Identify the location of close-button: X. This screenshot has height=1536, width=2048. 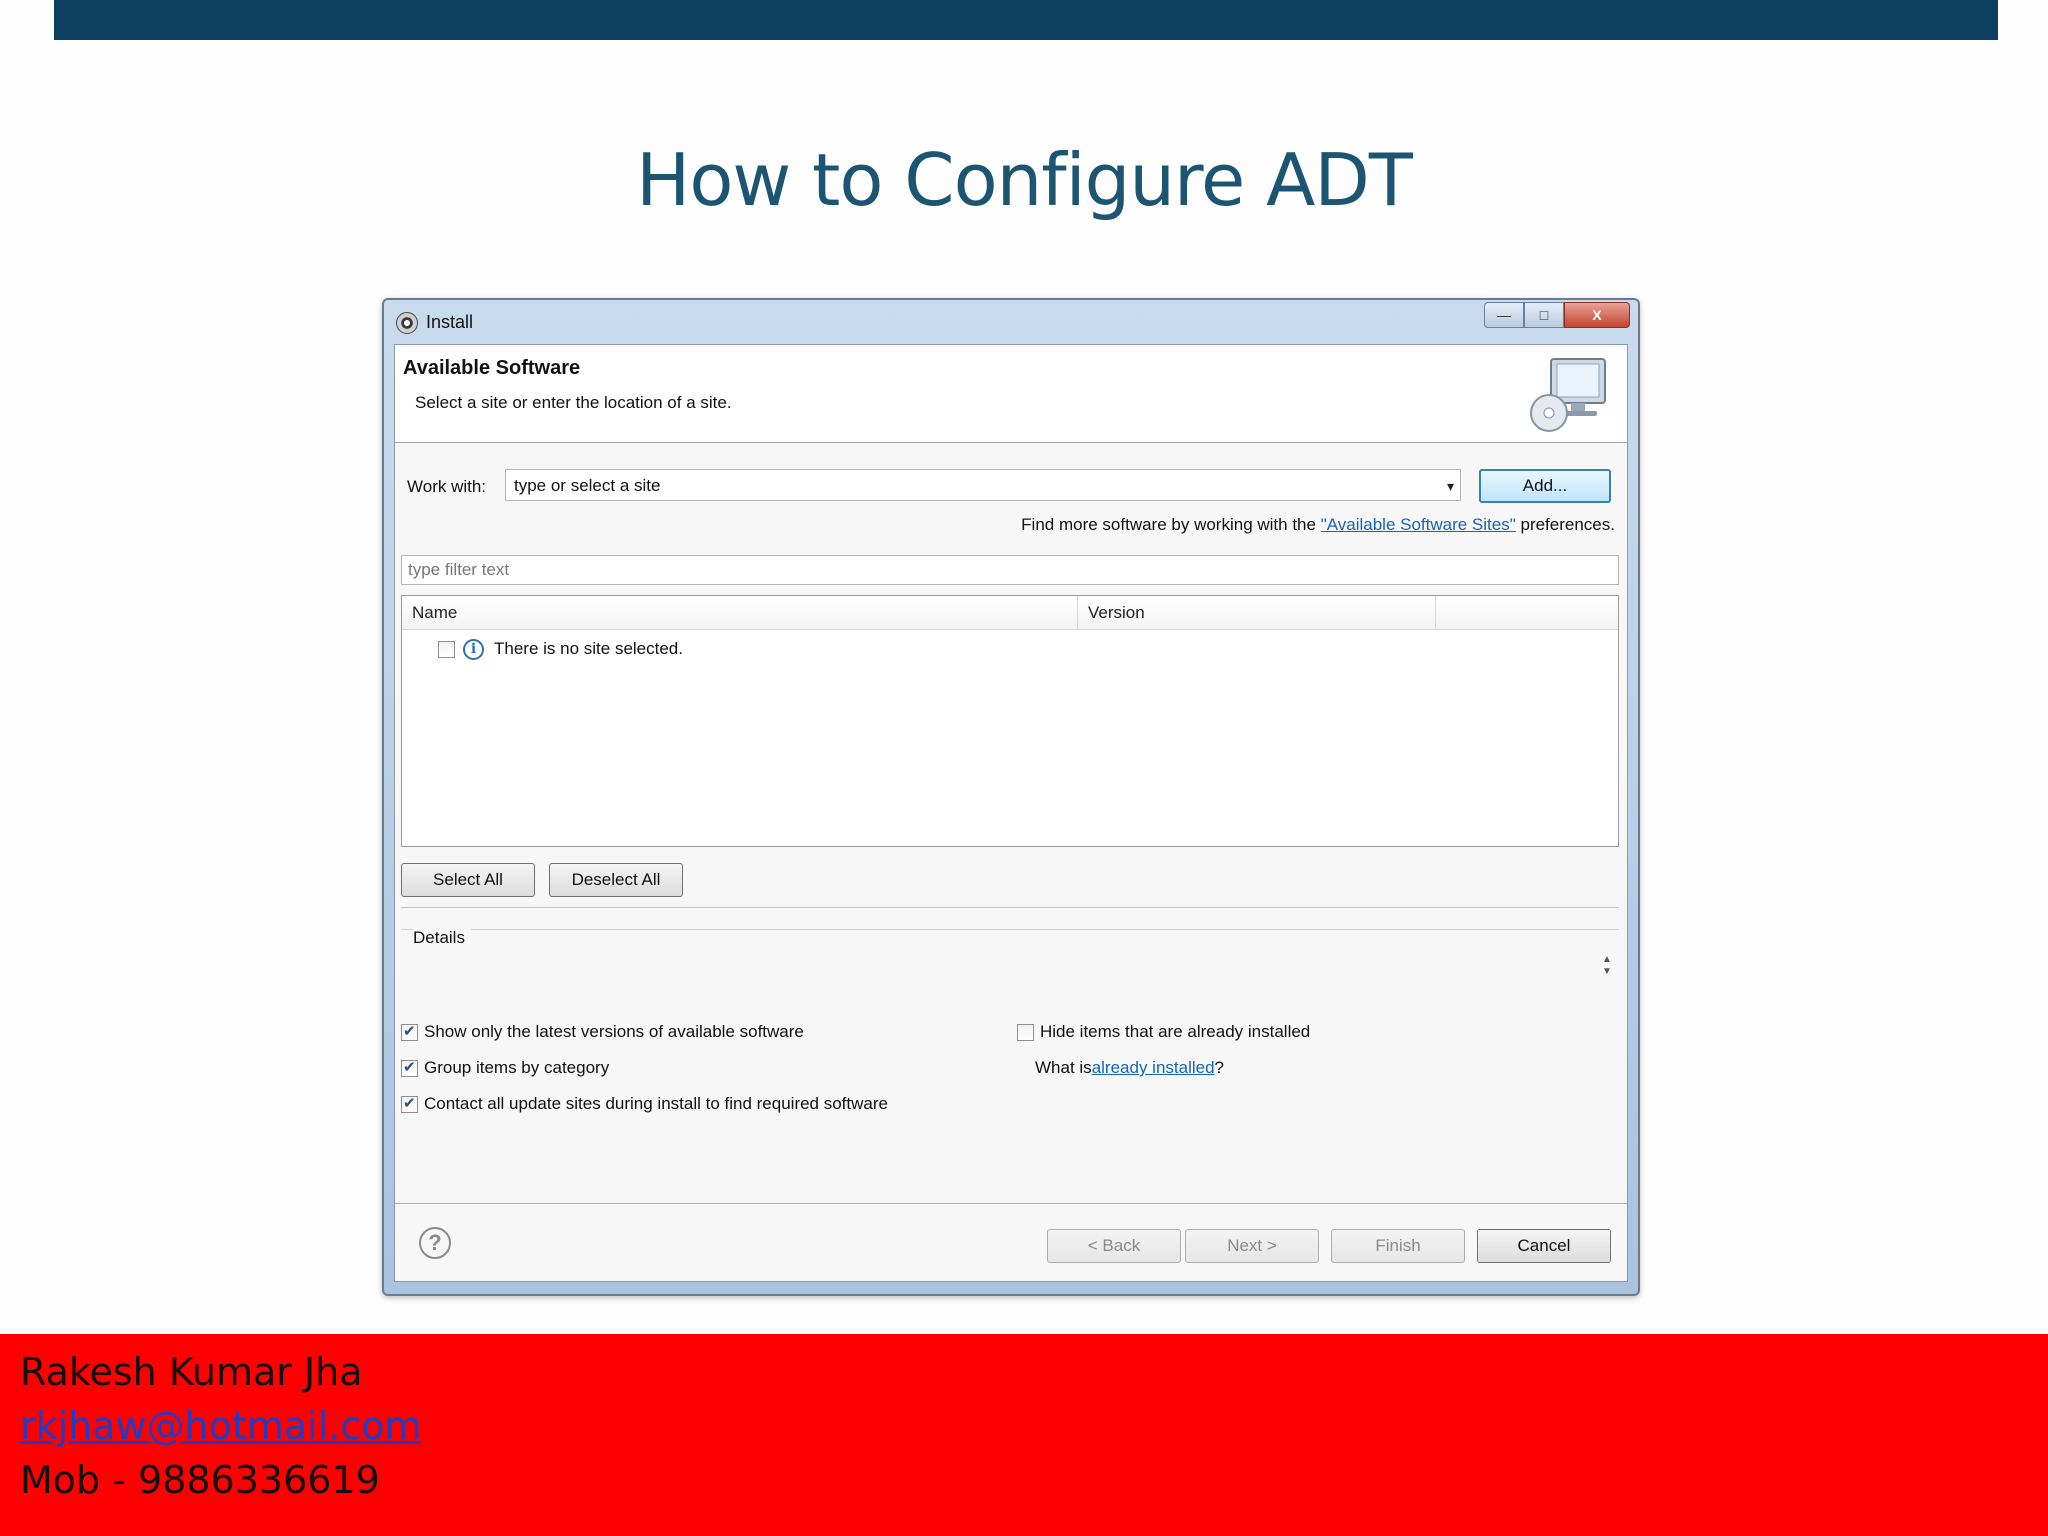
(1597, 315).